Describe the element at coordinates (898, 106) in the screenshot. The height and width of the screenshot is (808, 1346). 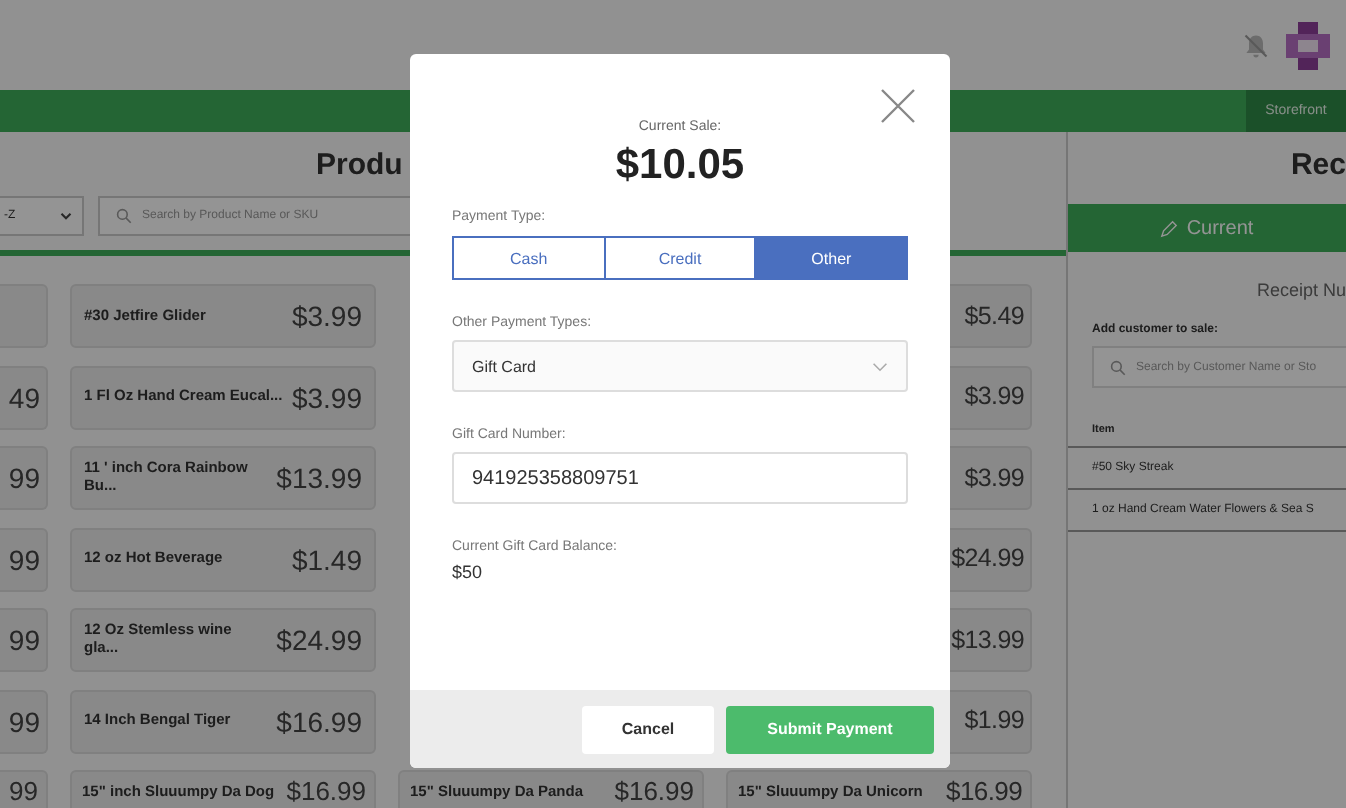
I see `close-icon` at that location.